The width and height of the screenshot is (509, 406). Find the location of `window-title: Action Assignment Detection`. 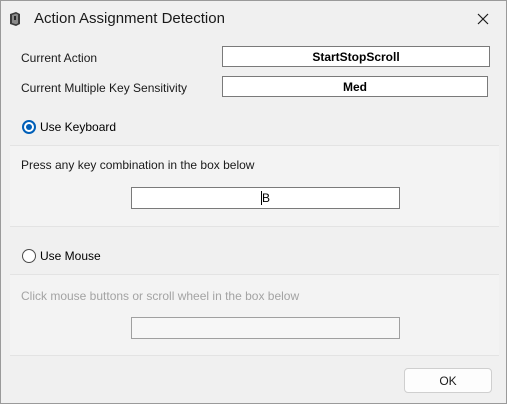

window-title: Action Assignment Detection is located at coordinates (129, 18).